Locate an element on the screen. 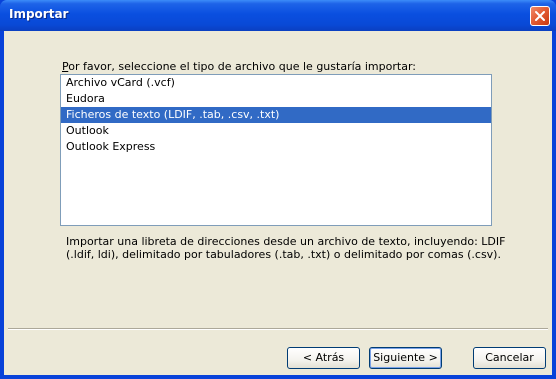  close-button is located at coordinates (540, 16).